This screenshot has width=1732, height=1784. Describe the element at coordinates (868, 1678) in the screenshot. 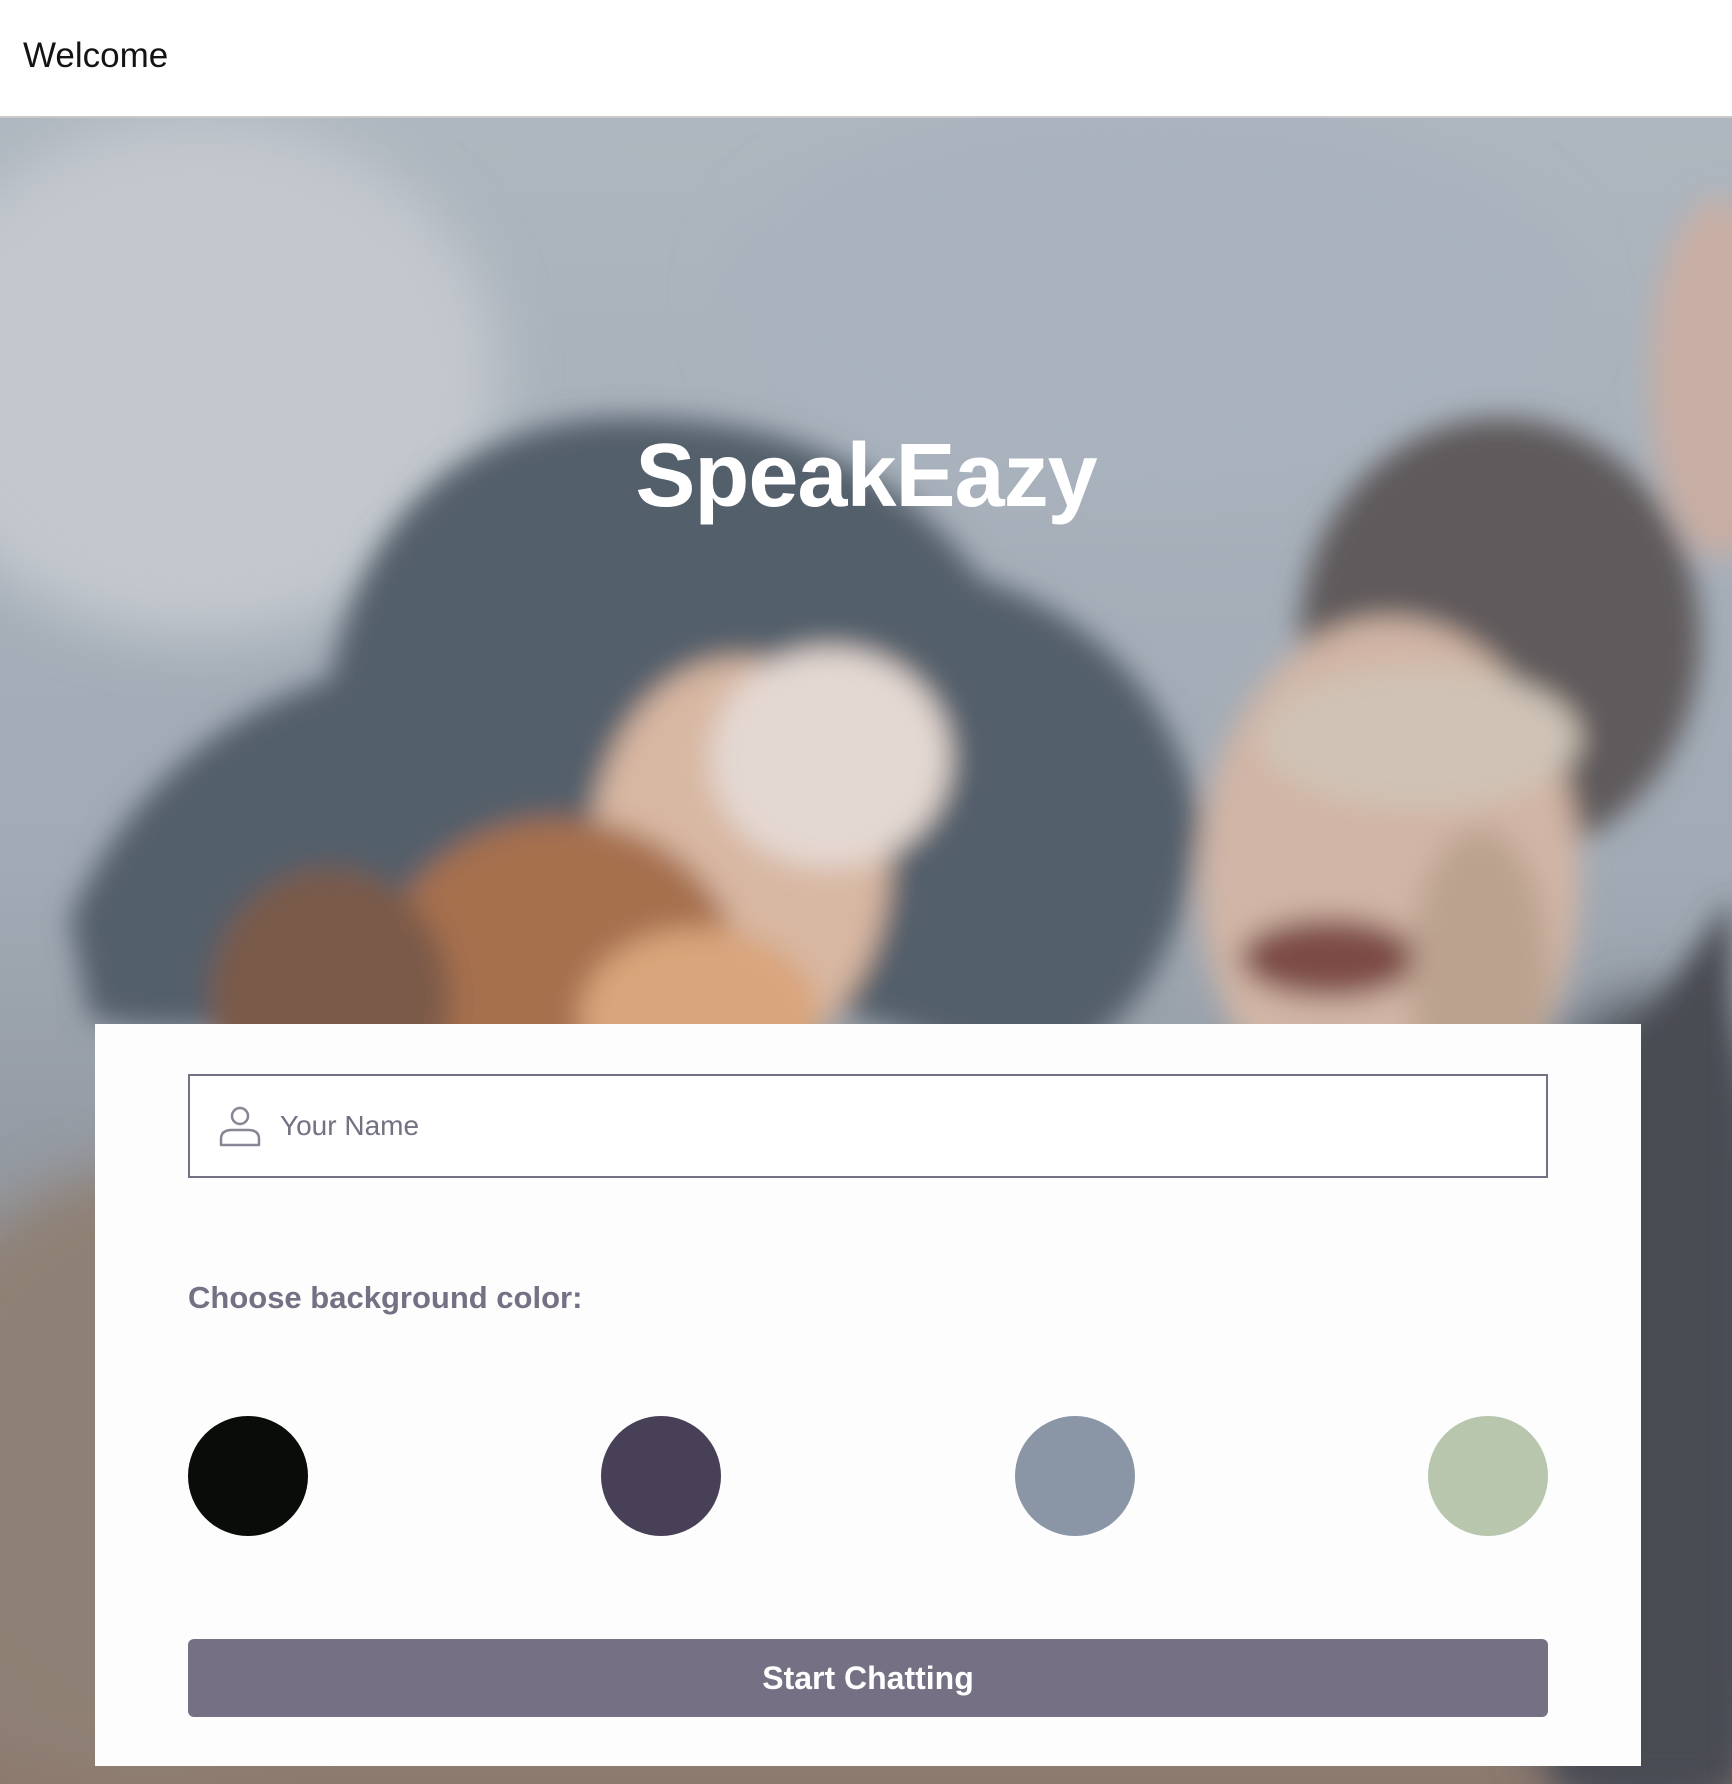

I see `start-chatting-button: Start Chatting` at that location.